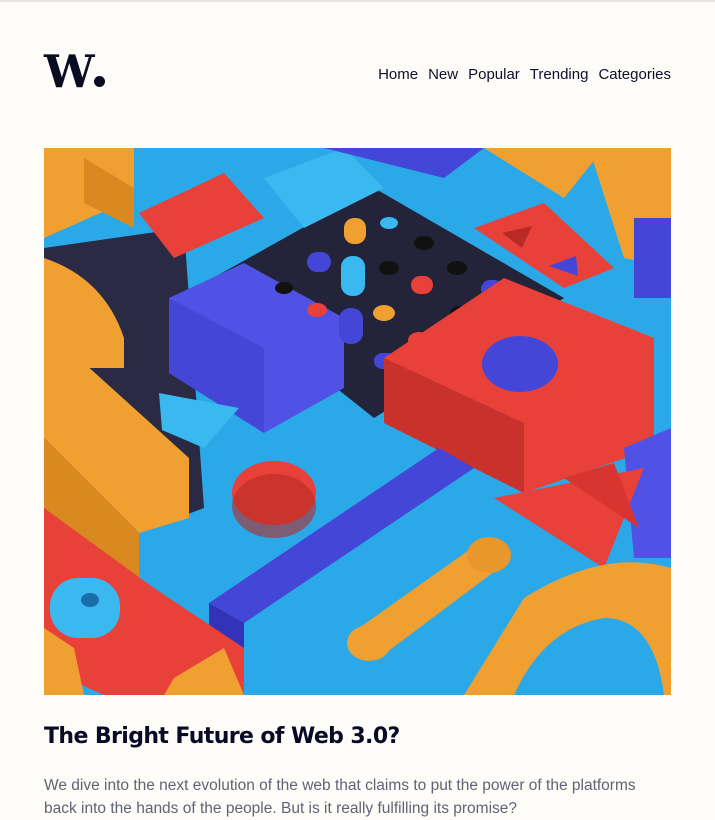 Image resolution: width=715 pixels, height=820 pixels. Describe the element at coordinates (443, 75) in the screenshot. I see `nav-link-new: New` at that location.